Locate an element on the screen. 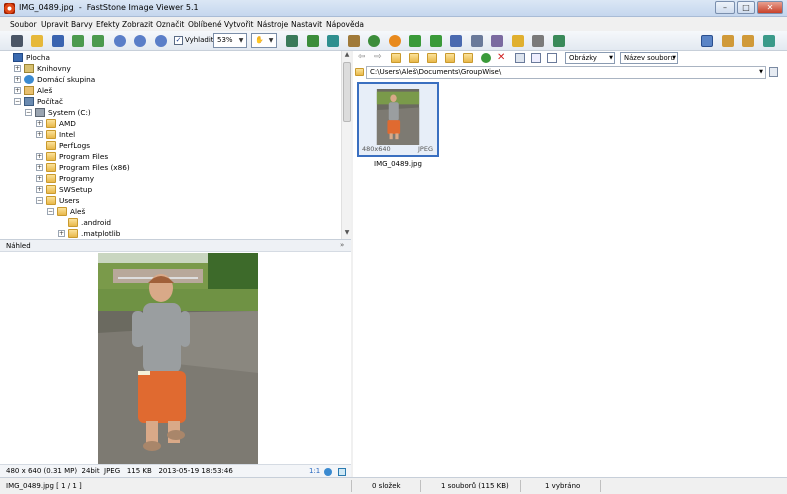 The height and width of the screenshot is (494, 787). new-folder-icon is located at coordinates (432, 58).